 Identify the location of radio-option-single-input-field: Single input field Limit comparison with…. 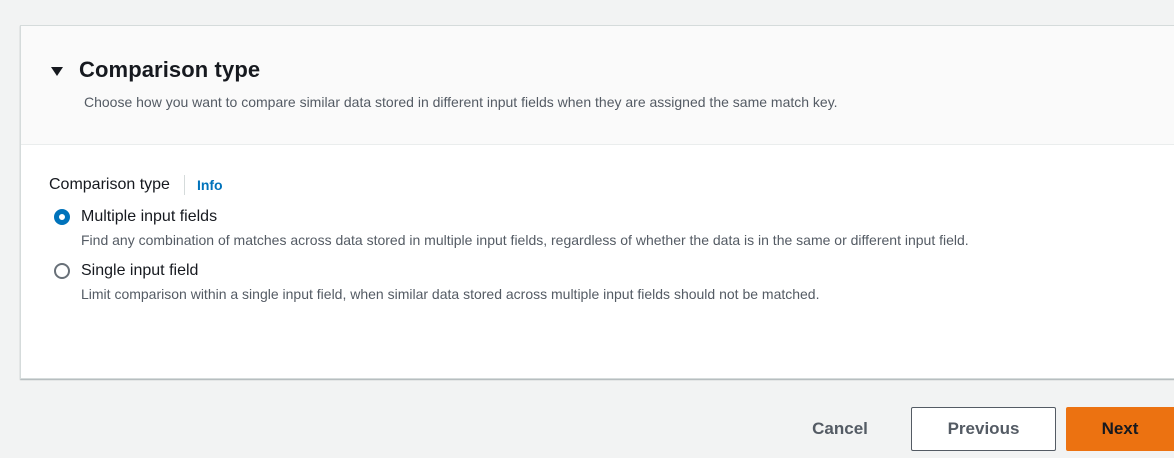
(611, 282).